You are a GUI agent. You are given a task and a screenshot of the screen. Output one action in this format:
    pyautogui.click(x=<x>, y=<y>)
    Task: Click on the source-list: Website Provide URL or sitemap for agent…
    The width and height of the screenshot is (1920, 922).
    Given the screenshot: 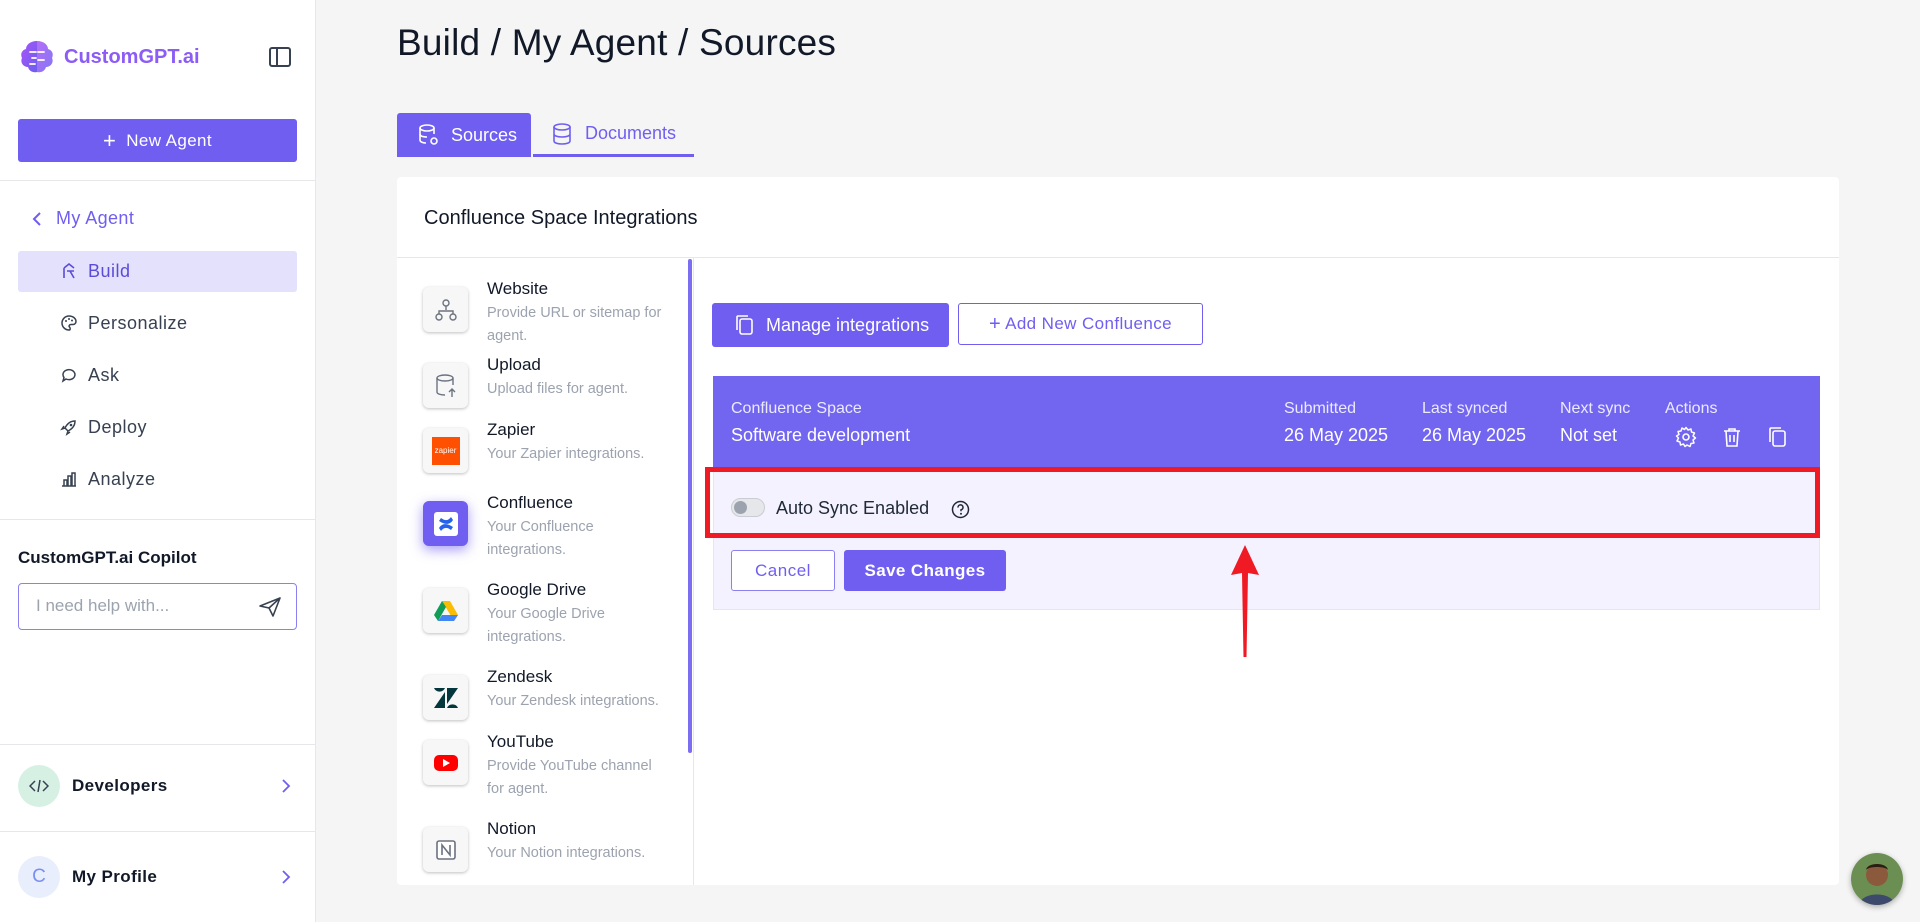 What is the action you would take?
    pyautogui.click(x=545, y=571)
    